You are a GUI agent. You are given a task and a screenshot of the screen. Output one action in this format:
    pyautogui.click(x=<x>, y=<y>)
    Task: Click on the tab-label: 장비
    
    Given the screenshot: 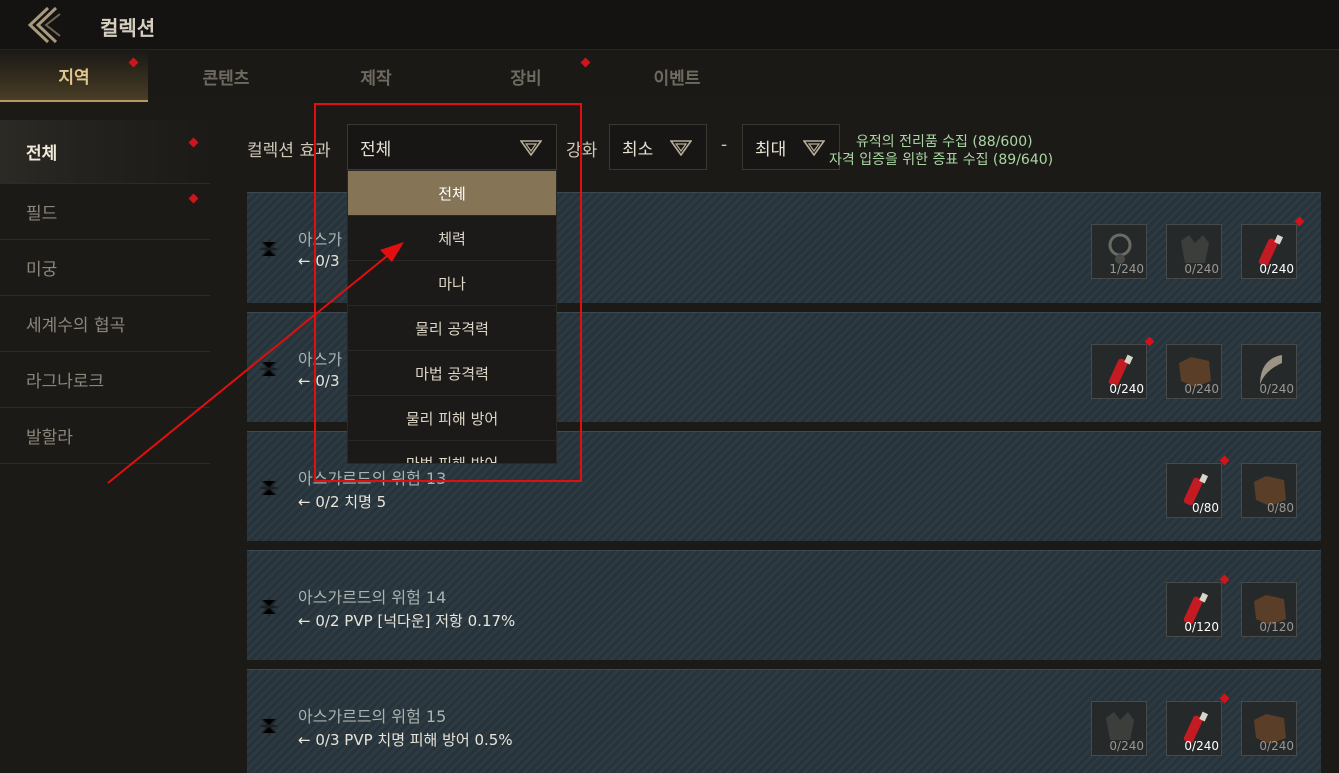 What is the action you would take?
    pyautogui.click(x=526, y=78)
    